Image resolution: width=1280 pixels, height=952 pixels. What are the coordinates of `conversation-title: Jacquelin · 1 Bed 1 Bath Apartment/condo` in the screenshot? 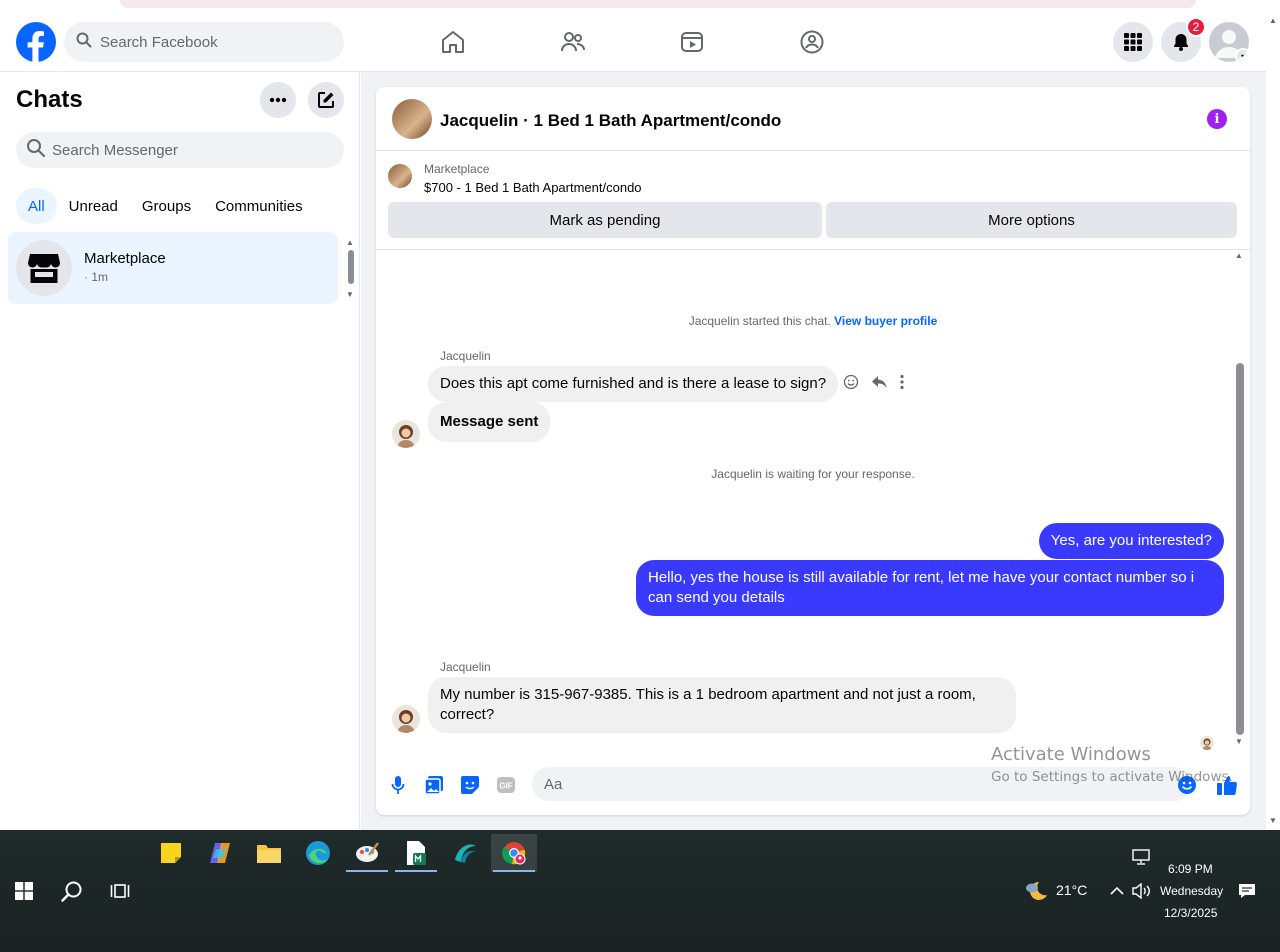 It's located at (610, 121).